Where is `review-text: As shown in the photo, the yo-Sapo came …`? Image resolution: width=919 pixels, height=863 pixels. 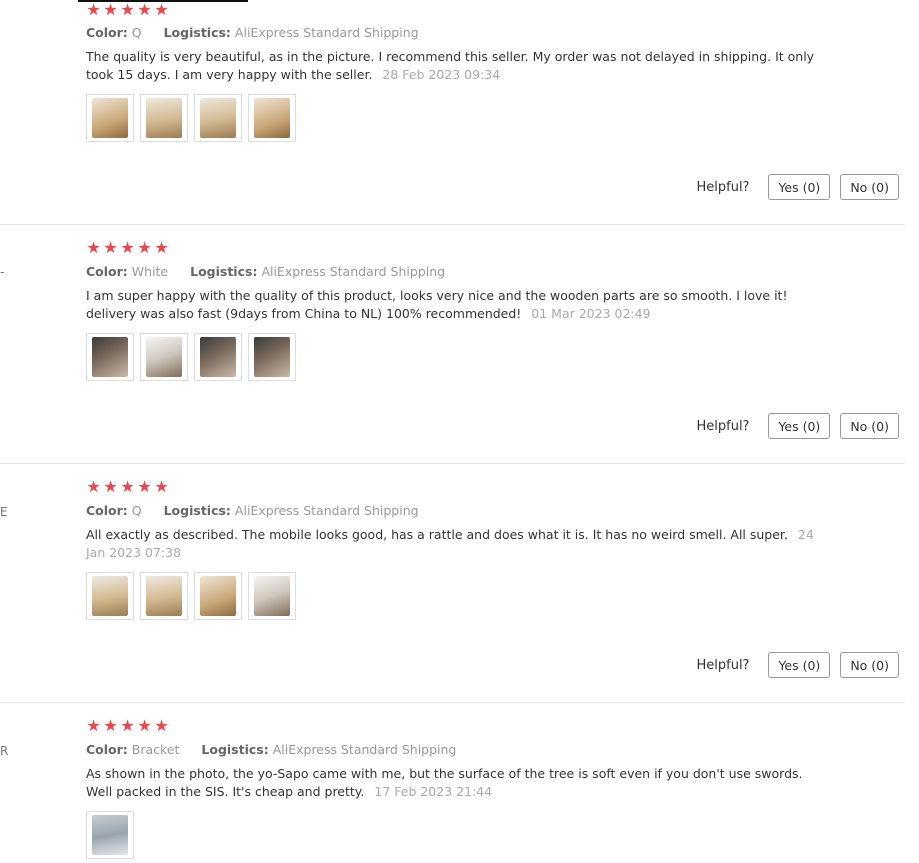 review-text: As shown in the photo, the yo-Sapo came … is located at coordinates (451, 783).